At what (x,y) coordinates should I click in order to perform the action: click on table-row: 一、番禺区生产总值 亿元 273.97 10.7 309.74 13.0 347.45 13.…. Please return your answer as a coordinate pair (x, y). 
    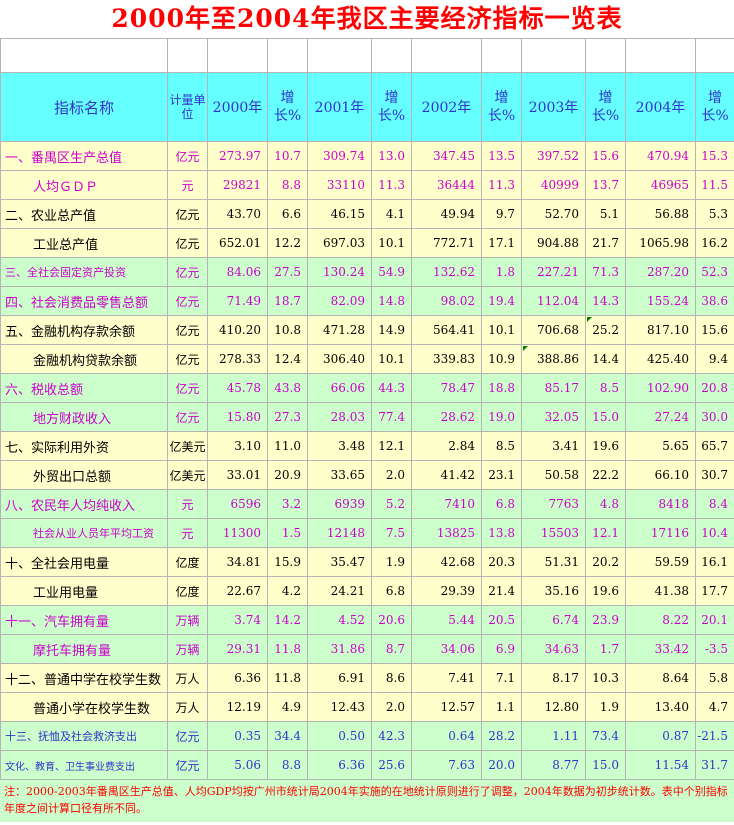
    Looking at the image, I should click on (367, 156).